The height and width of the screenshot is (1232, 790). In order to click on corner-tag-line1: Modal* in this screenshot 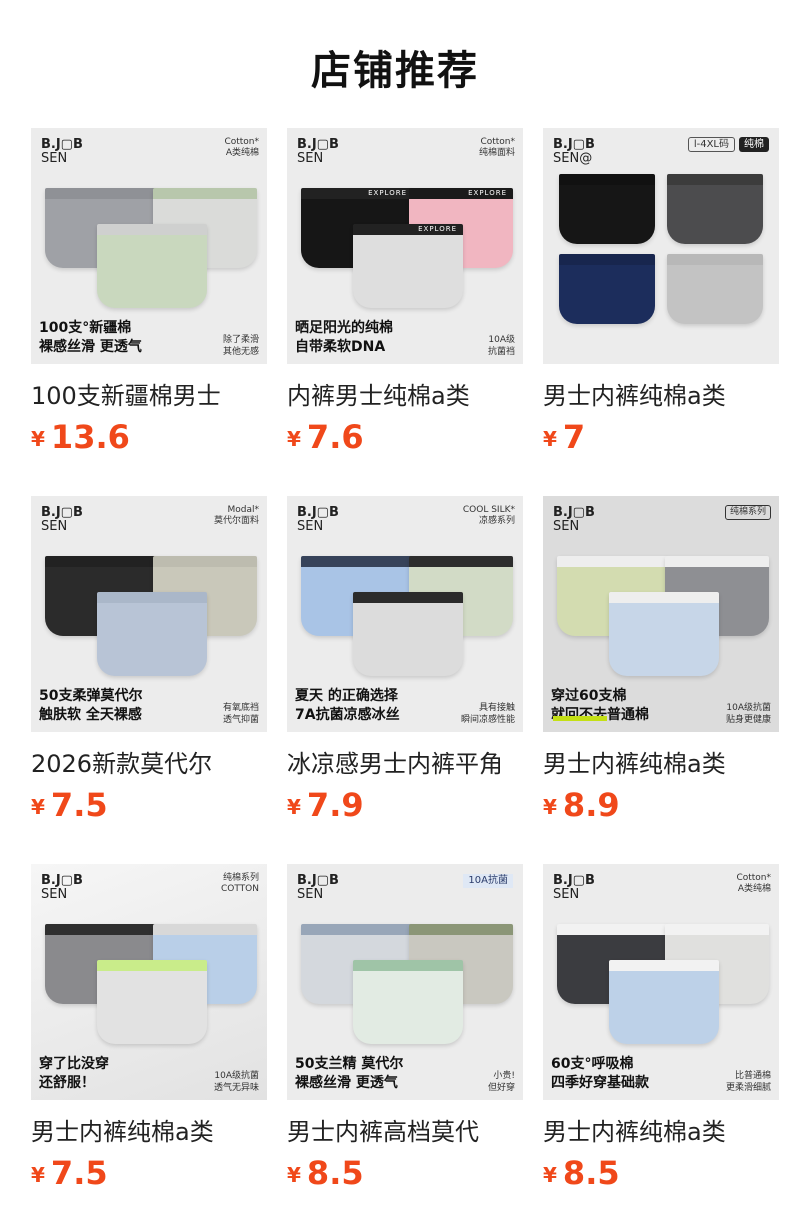, I will do `click(243, 510)`.